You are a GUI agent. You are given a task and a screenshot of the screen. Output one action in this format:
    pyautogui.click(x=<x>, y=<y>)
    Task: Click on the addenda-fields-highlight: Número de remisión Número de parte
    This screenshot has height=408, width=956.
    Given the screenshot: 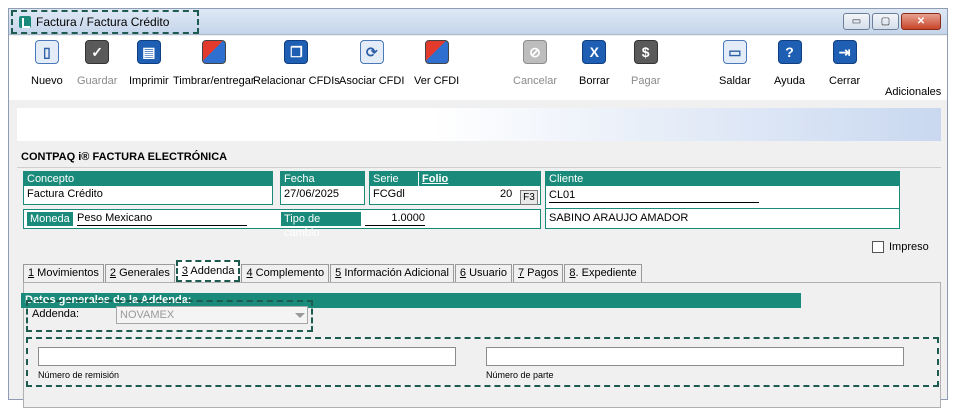 What is the action you would take?
    pyautogui.click(x=482, y=362)
    